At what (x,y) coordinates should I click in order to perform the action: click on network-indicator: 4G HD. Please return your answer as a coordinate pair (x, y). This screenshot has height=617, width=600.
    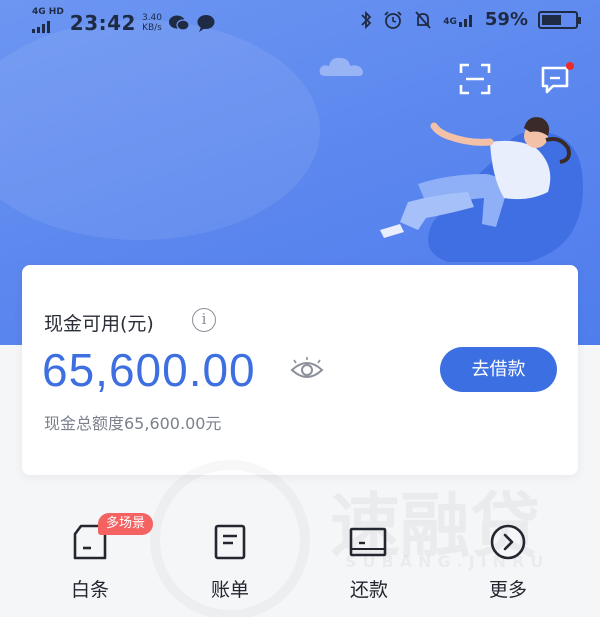
    Looking at the image, I should click on (48, 23).